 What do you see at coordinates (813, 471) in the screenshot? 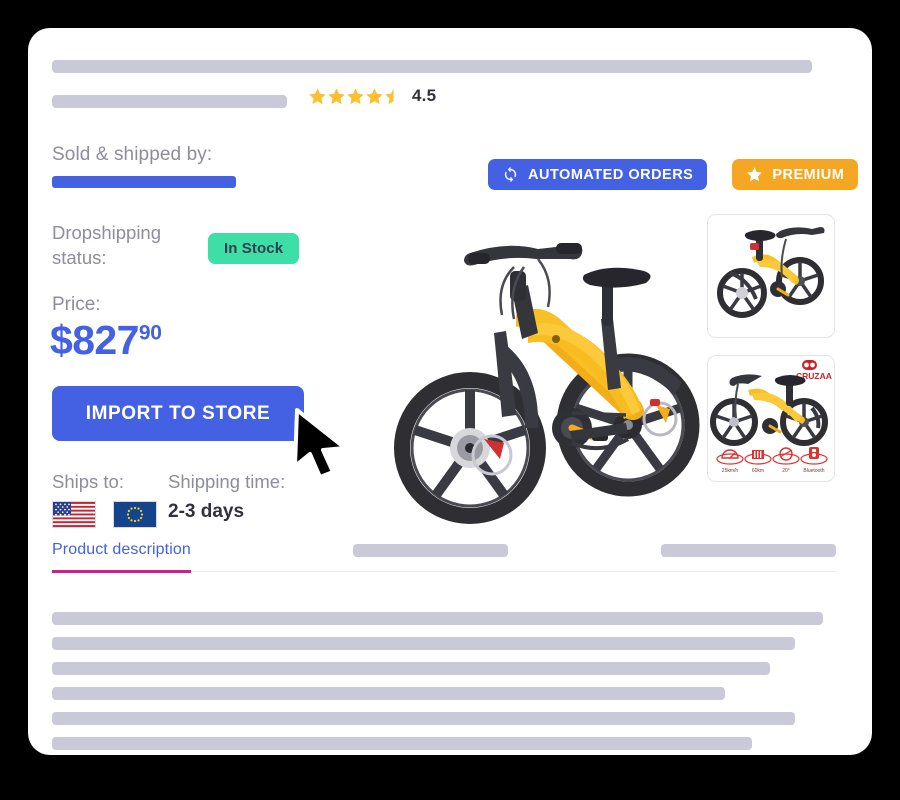
I see `feature-label-bluetooth: Bluetooth` at bounding box center [813, 471].